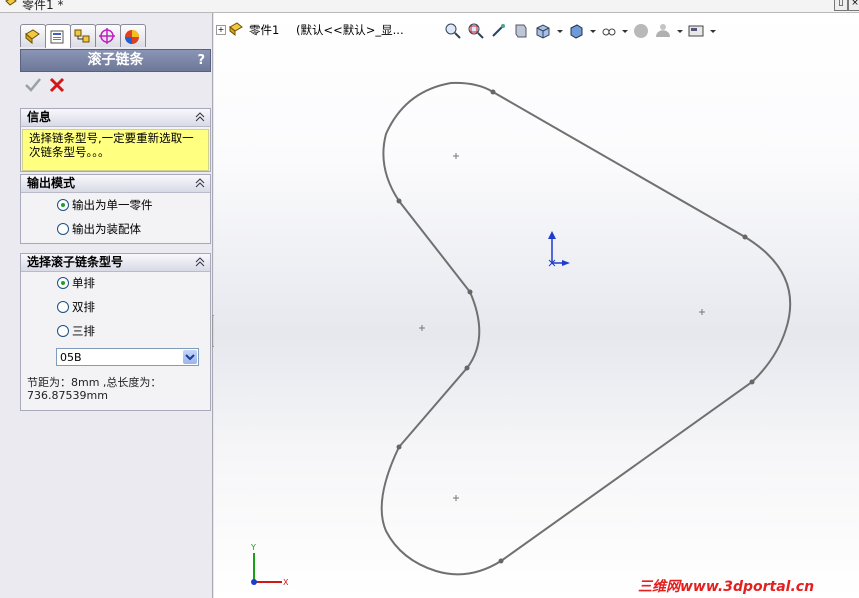  Describe the element at coordinates (201, 60) in the screenshot. I see `help-button: ?` at that location.